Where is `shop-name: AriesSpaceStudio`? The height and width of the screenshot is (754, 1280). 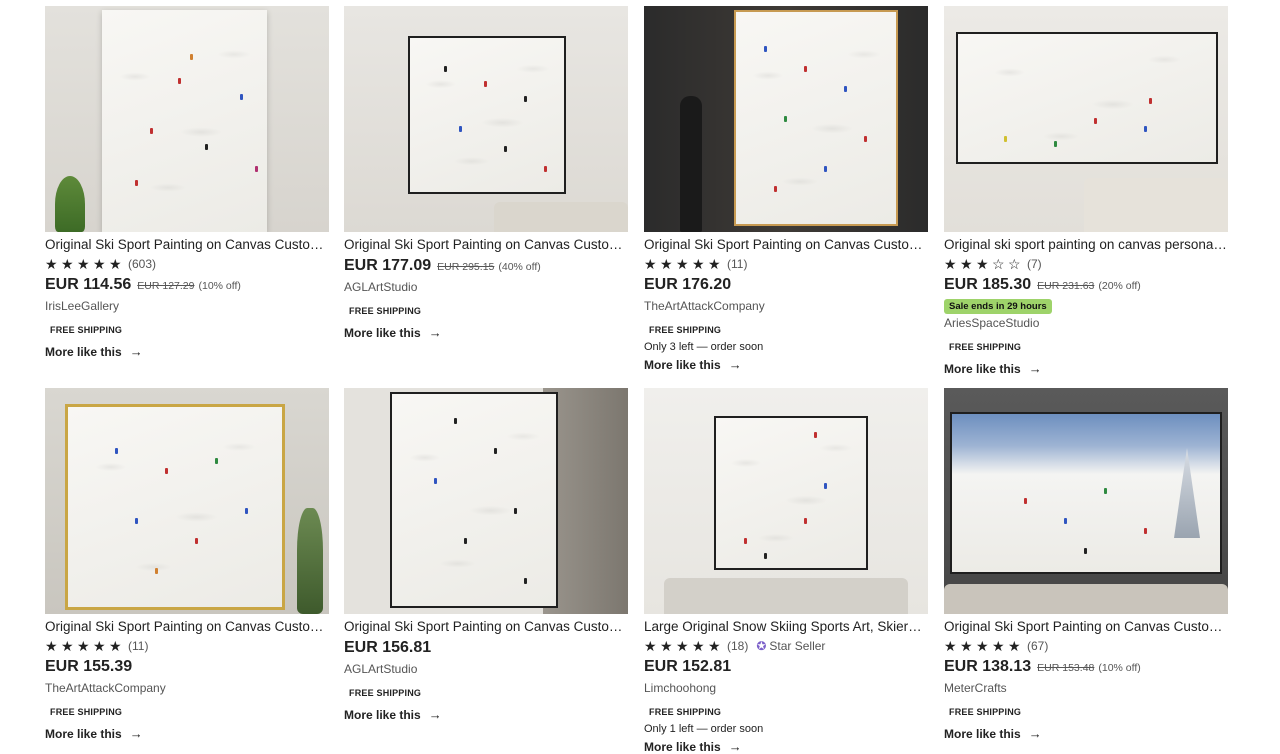
shop-name: AriesSpaceStudio is located at coordinates (1086, 324).